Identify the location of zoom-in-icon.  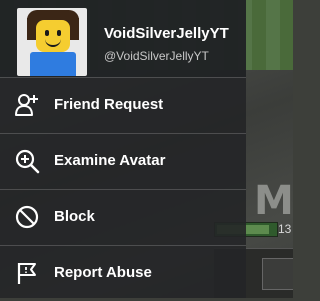
(27, 161).